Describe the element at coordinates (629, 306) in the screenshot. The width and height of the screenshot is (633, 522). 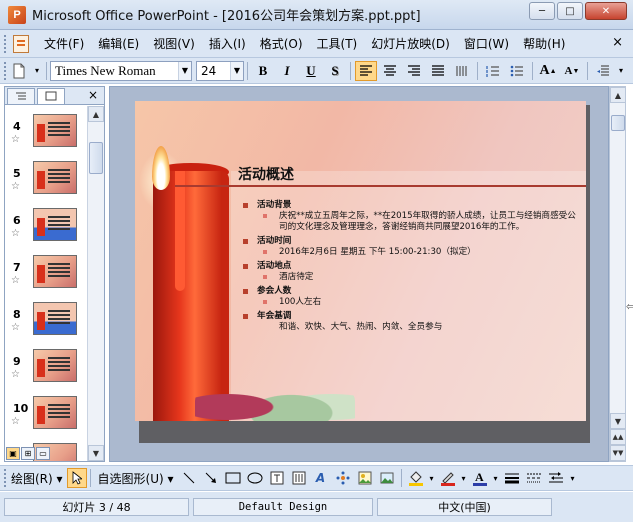
I see `splitter-handle: ⇦` at that location.